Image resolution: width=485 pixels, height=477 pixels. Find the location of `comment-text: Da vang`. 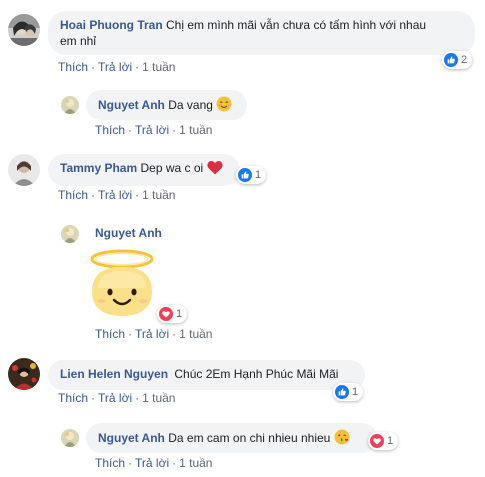

comment-text: Da vang is located at coordinates (190, 105).